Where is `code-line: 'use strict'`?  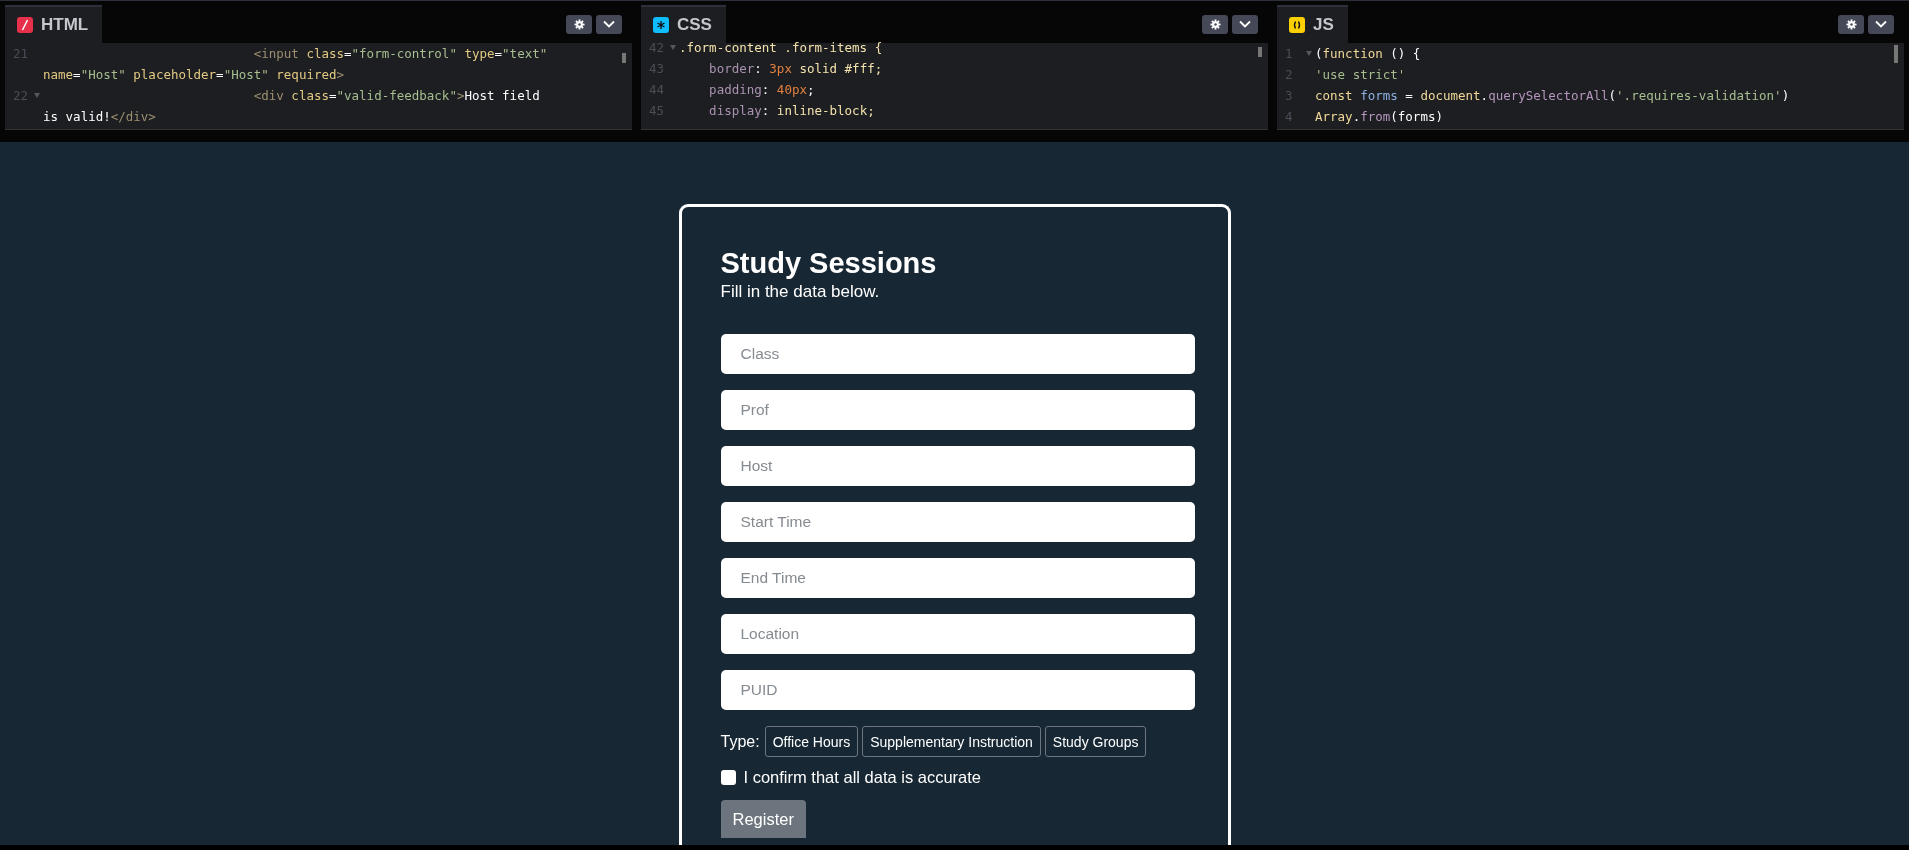 code-line: 'use strict' is located at coordinates (1360, 75).